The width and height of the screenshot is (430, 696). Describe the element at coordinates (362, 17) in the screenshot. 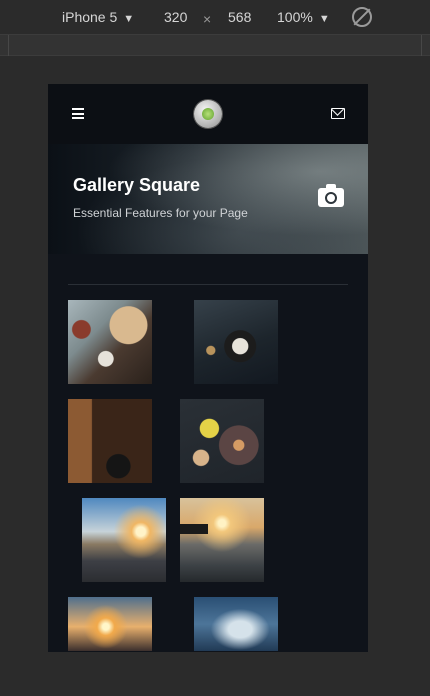

I see `rotate-icon` at that location.